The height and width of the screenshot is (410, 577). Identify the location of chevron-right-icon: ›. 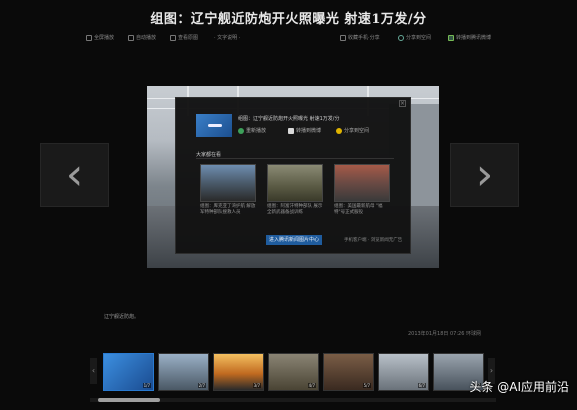
(484, 174).